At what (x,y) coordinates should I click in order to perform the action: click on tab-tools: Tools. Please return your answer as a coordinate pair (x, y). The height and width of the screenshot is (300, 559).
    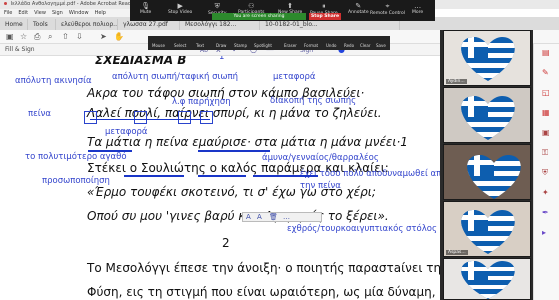
    Looking at the image, I should click on (42, 24).